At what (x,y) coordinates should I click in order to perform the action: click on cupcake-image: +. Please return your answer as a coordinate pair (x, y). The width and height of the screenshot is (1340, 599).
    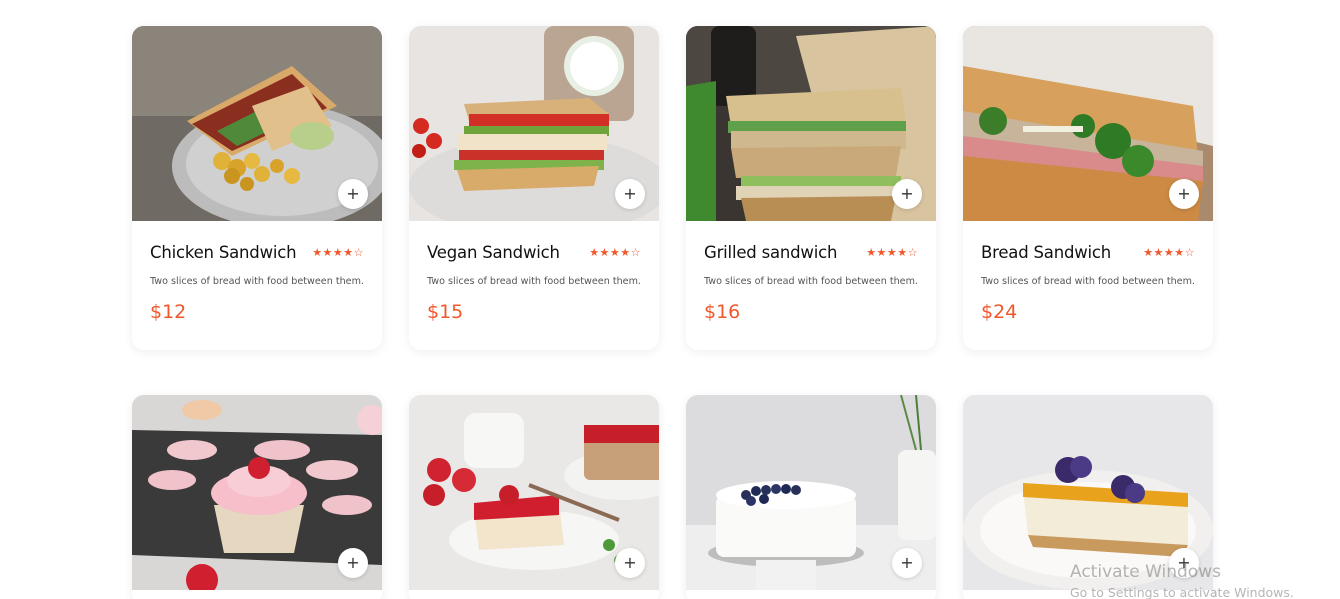
    Looking at the image, I should click on (257, 492).